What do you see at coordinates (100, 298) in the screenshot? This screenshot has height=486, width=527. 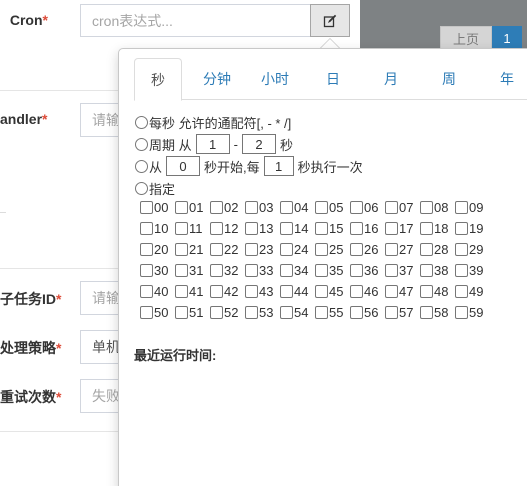 I see `child-job-input: 请输` at bounding box center [100, 298].